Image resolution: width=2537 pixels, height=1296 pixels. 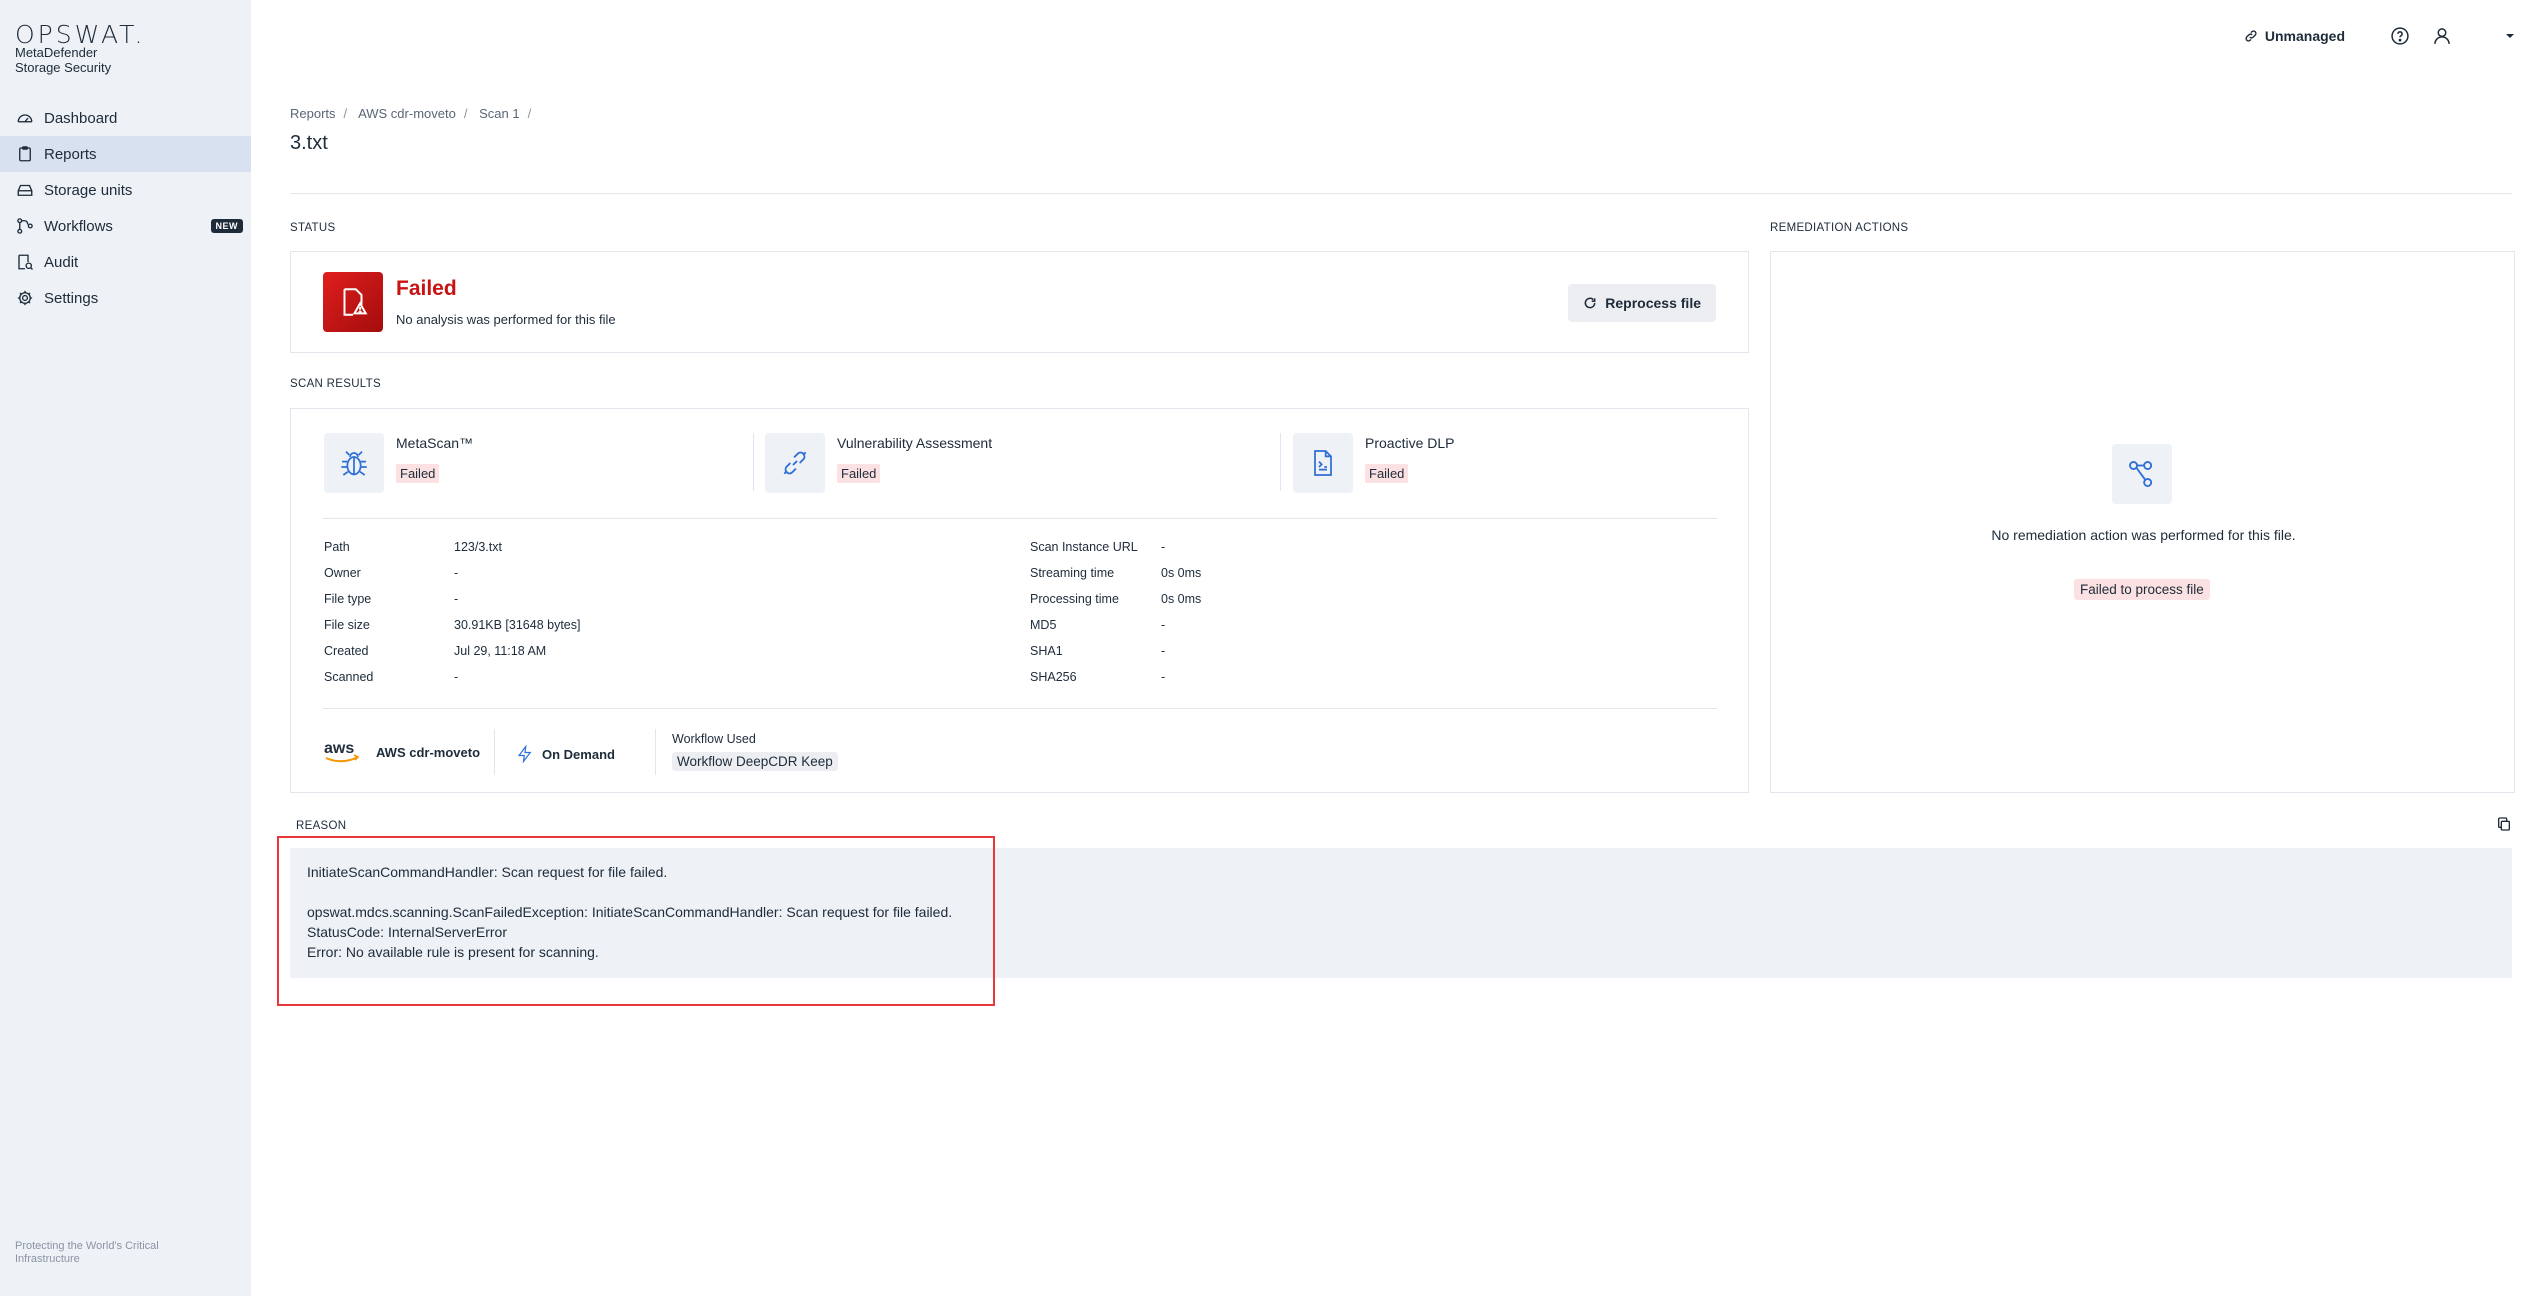 What do you see at coordinates (81, 118) in the screenshot?
I see `sidebar-item-label: Dashboard` at bounding box center [81, 118].